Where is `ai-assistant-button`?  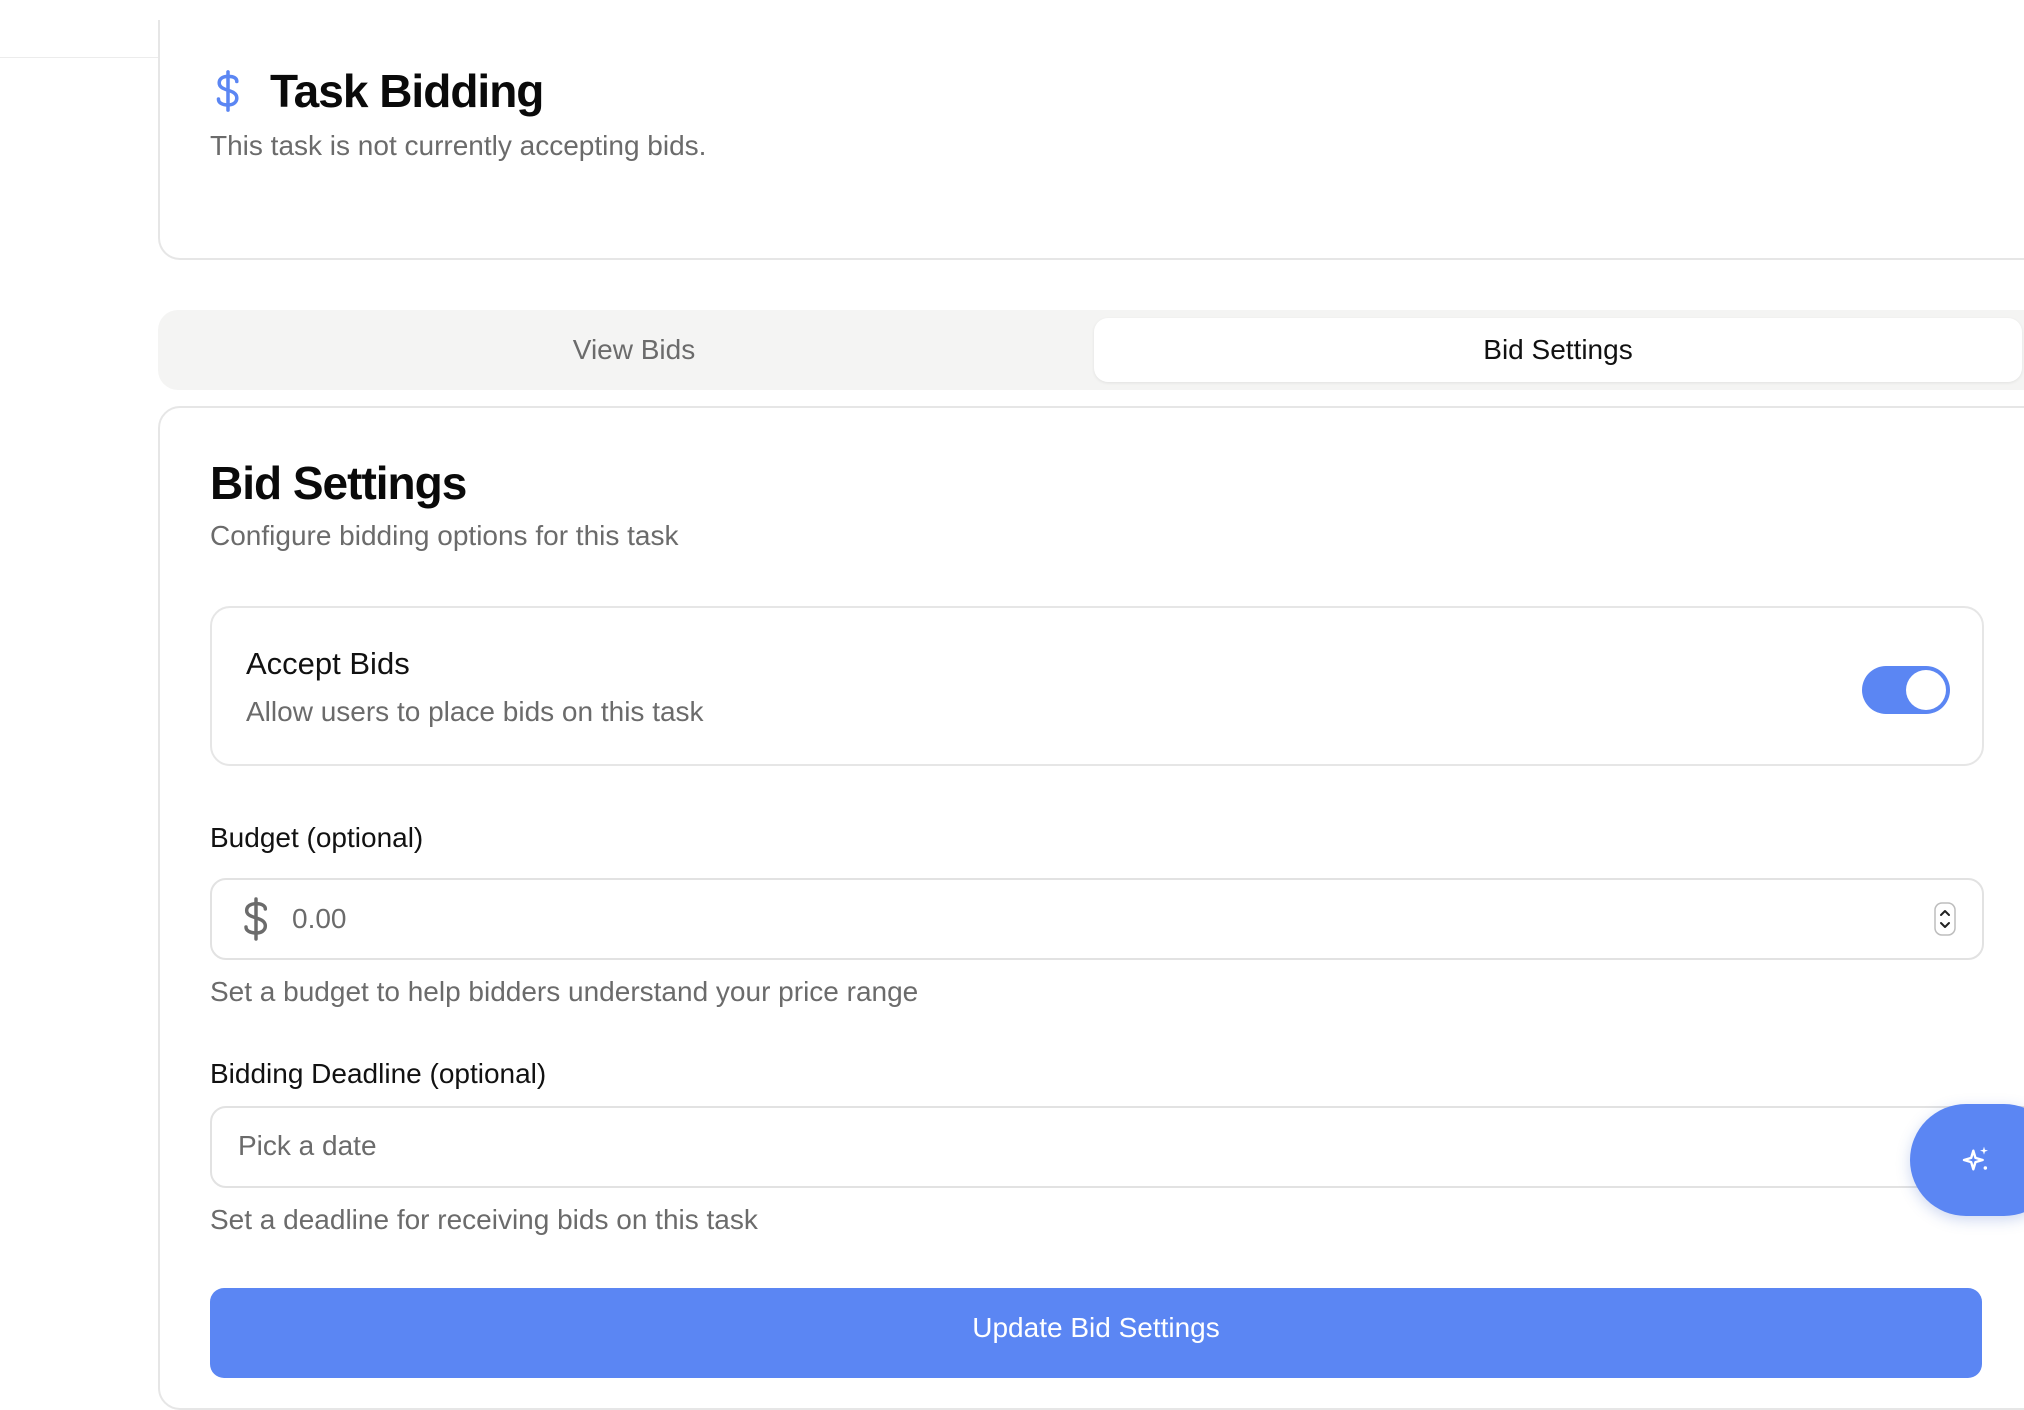
ai-assistant-button is located at coordinates (1967, 1160).